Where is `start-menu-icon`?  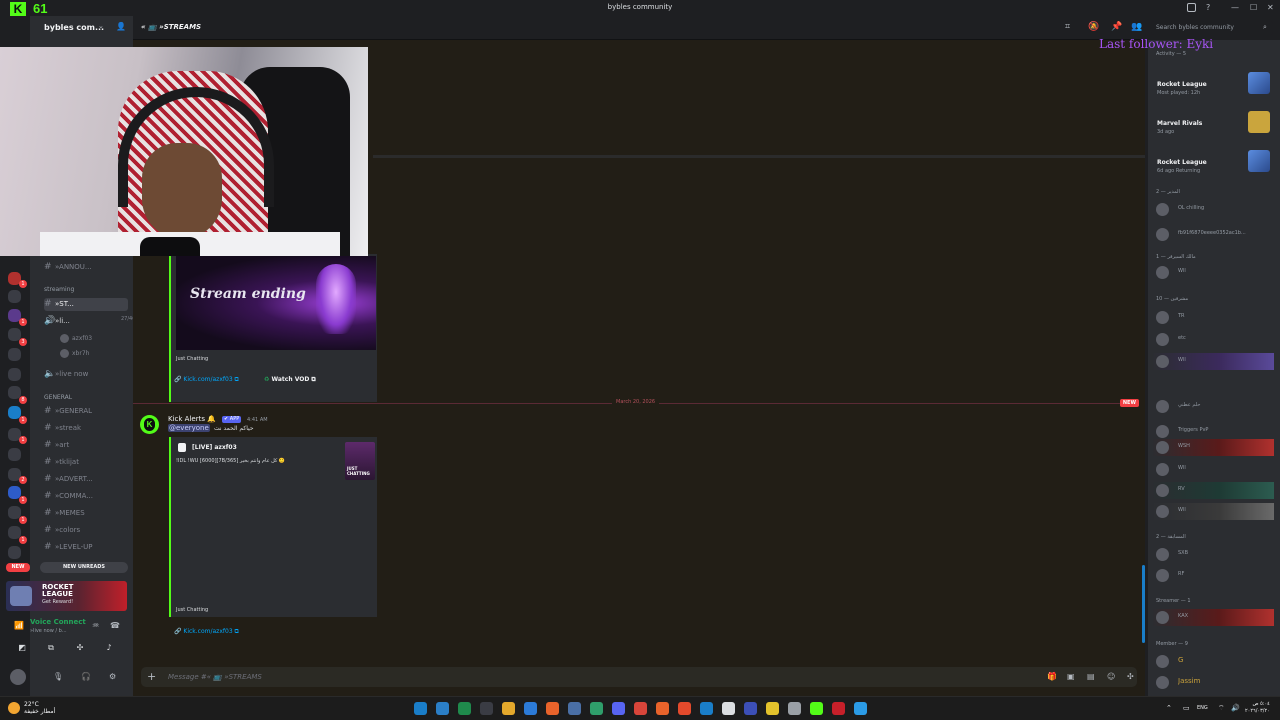 start-menu-icon is located at coordinates (420, 708).